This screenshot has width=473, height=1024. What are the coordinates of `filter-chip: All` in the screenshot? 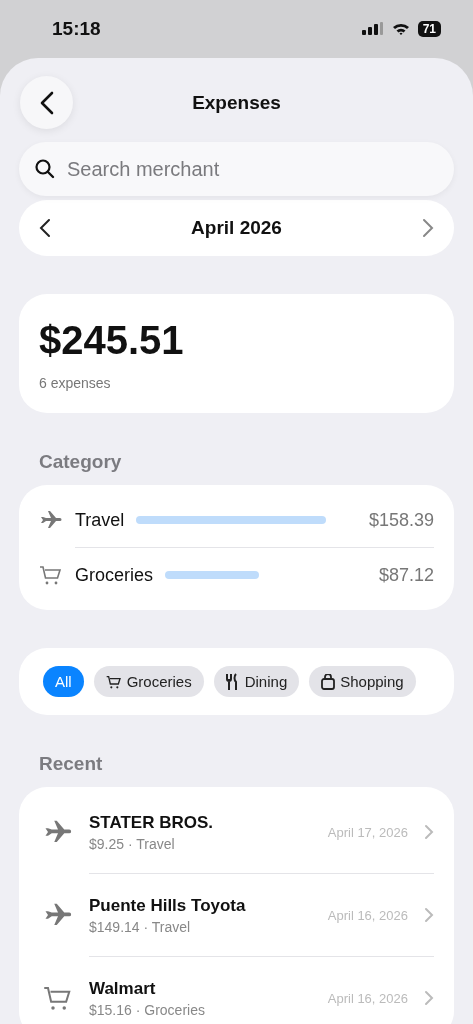 It's located at (63, 681).